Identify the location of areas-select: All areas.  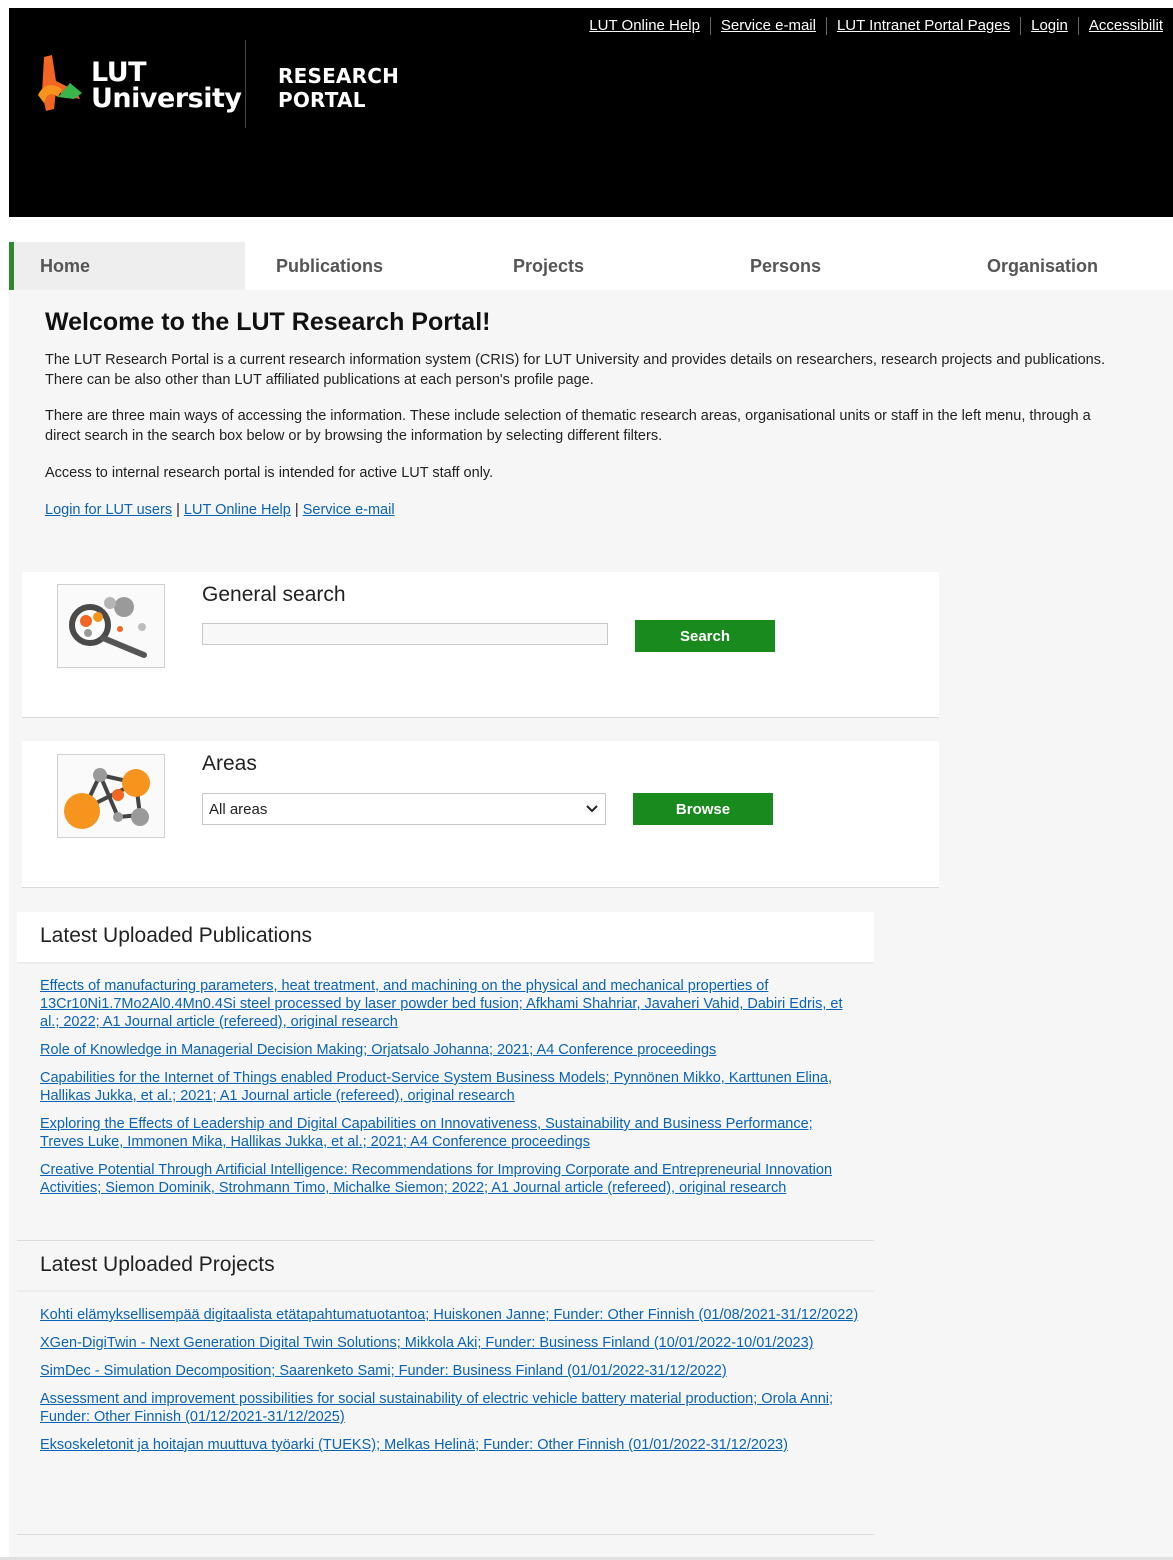
(404, 809).